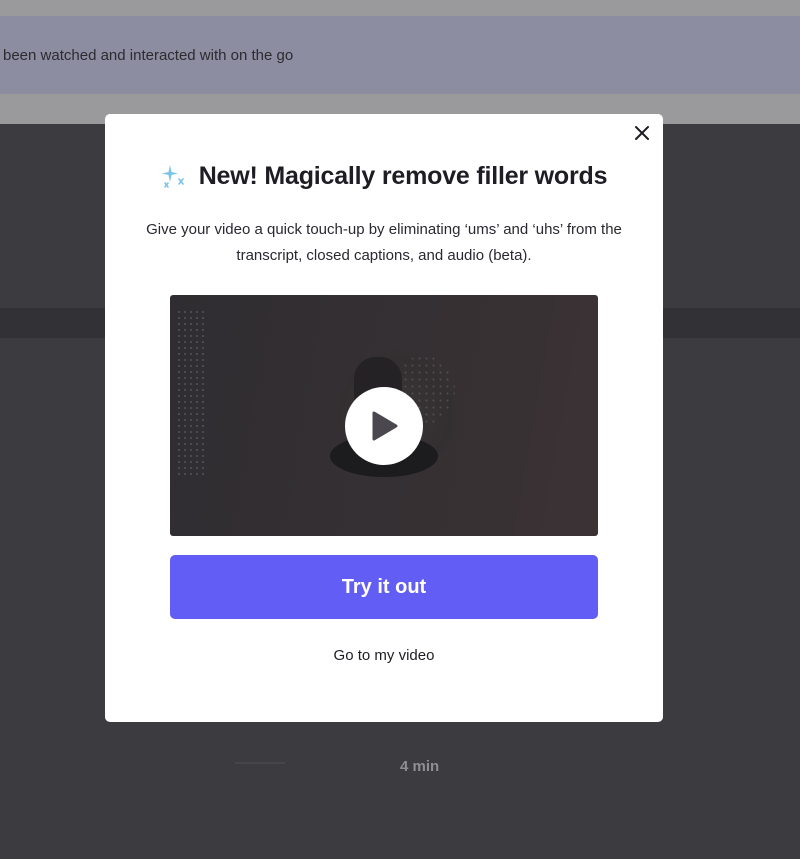 Image resolution: width=800 pixels, height=859 pixels. I want to click on close-button, so click(642, 133).